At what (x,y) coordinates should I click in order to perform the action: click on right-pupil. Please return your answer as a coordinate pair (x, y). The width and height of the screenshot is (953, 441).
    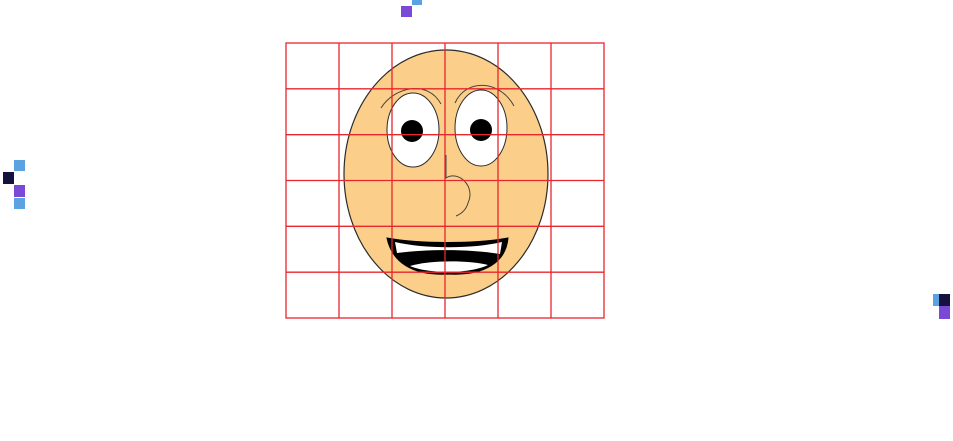
    Looking at the image, I should click on (481, 130).